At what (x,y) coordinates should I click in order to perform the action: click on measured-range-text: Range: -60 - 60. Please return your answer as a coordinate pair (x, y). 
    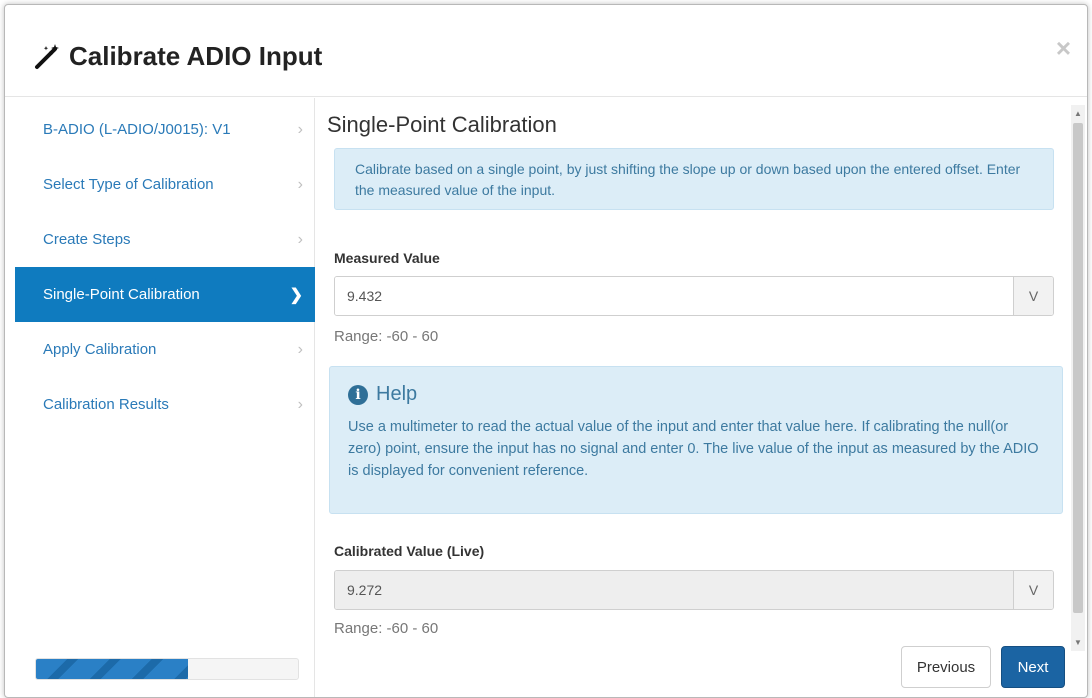
    Looking at the image, I should click on (386, 336).